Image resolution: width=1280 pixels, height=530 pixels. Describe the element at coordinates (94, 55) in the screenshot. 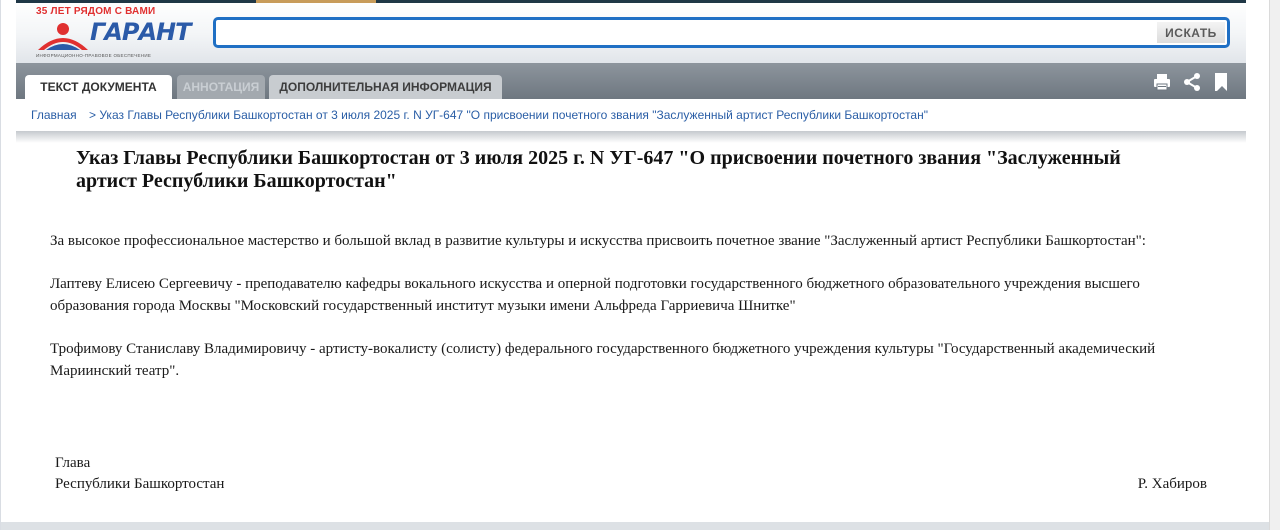

I see `logo-subtitle: ИНФОРМАЦИОННО-ПРАВОВОЕ ОБЕСПЕЧЕНИЕ` at that location.